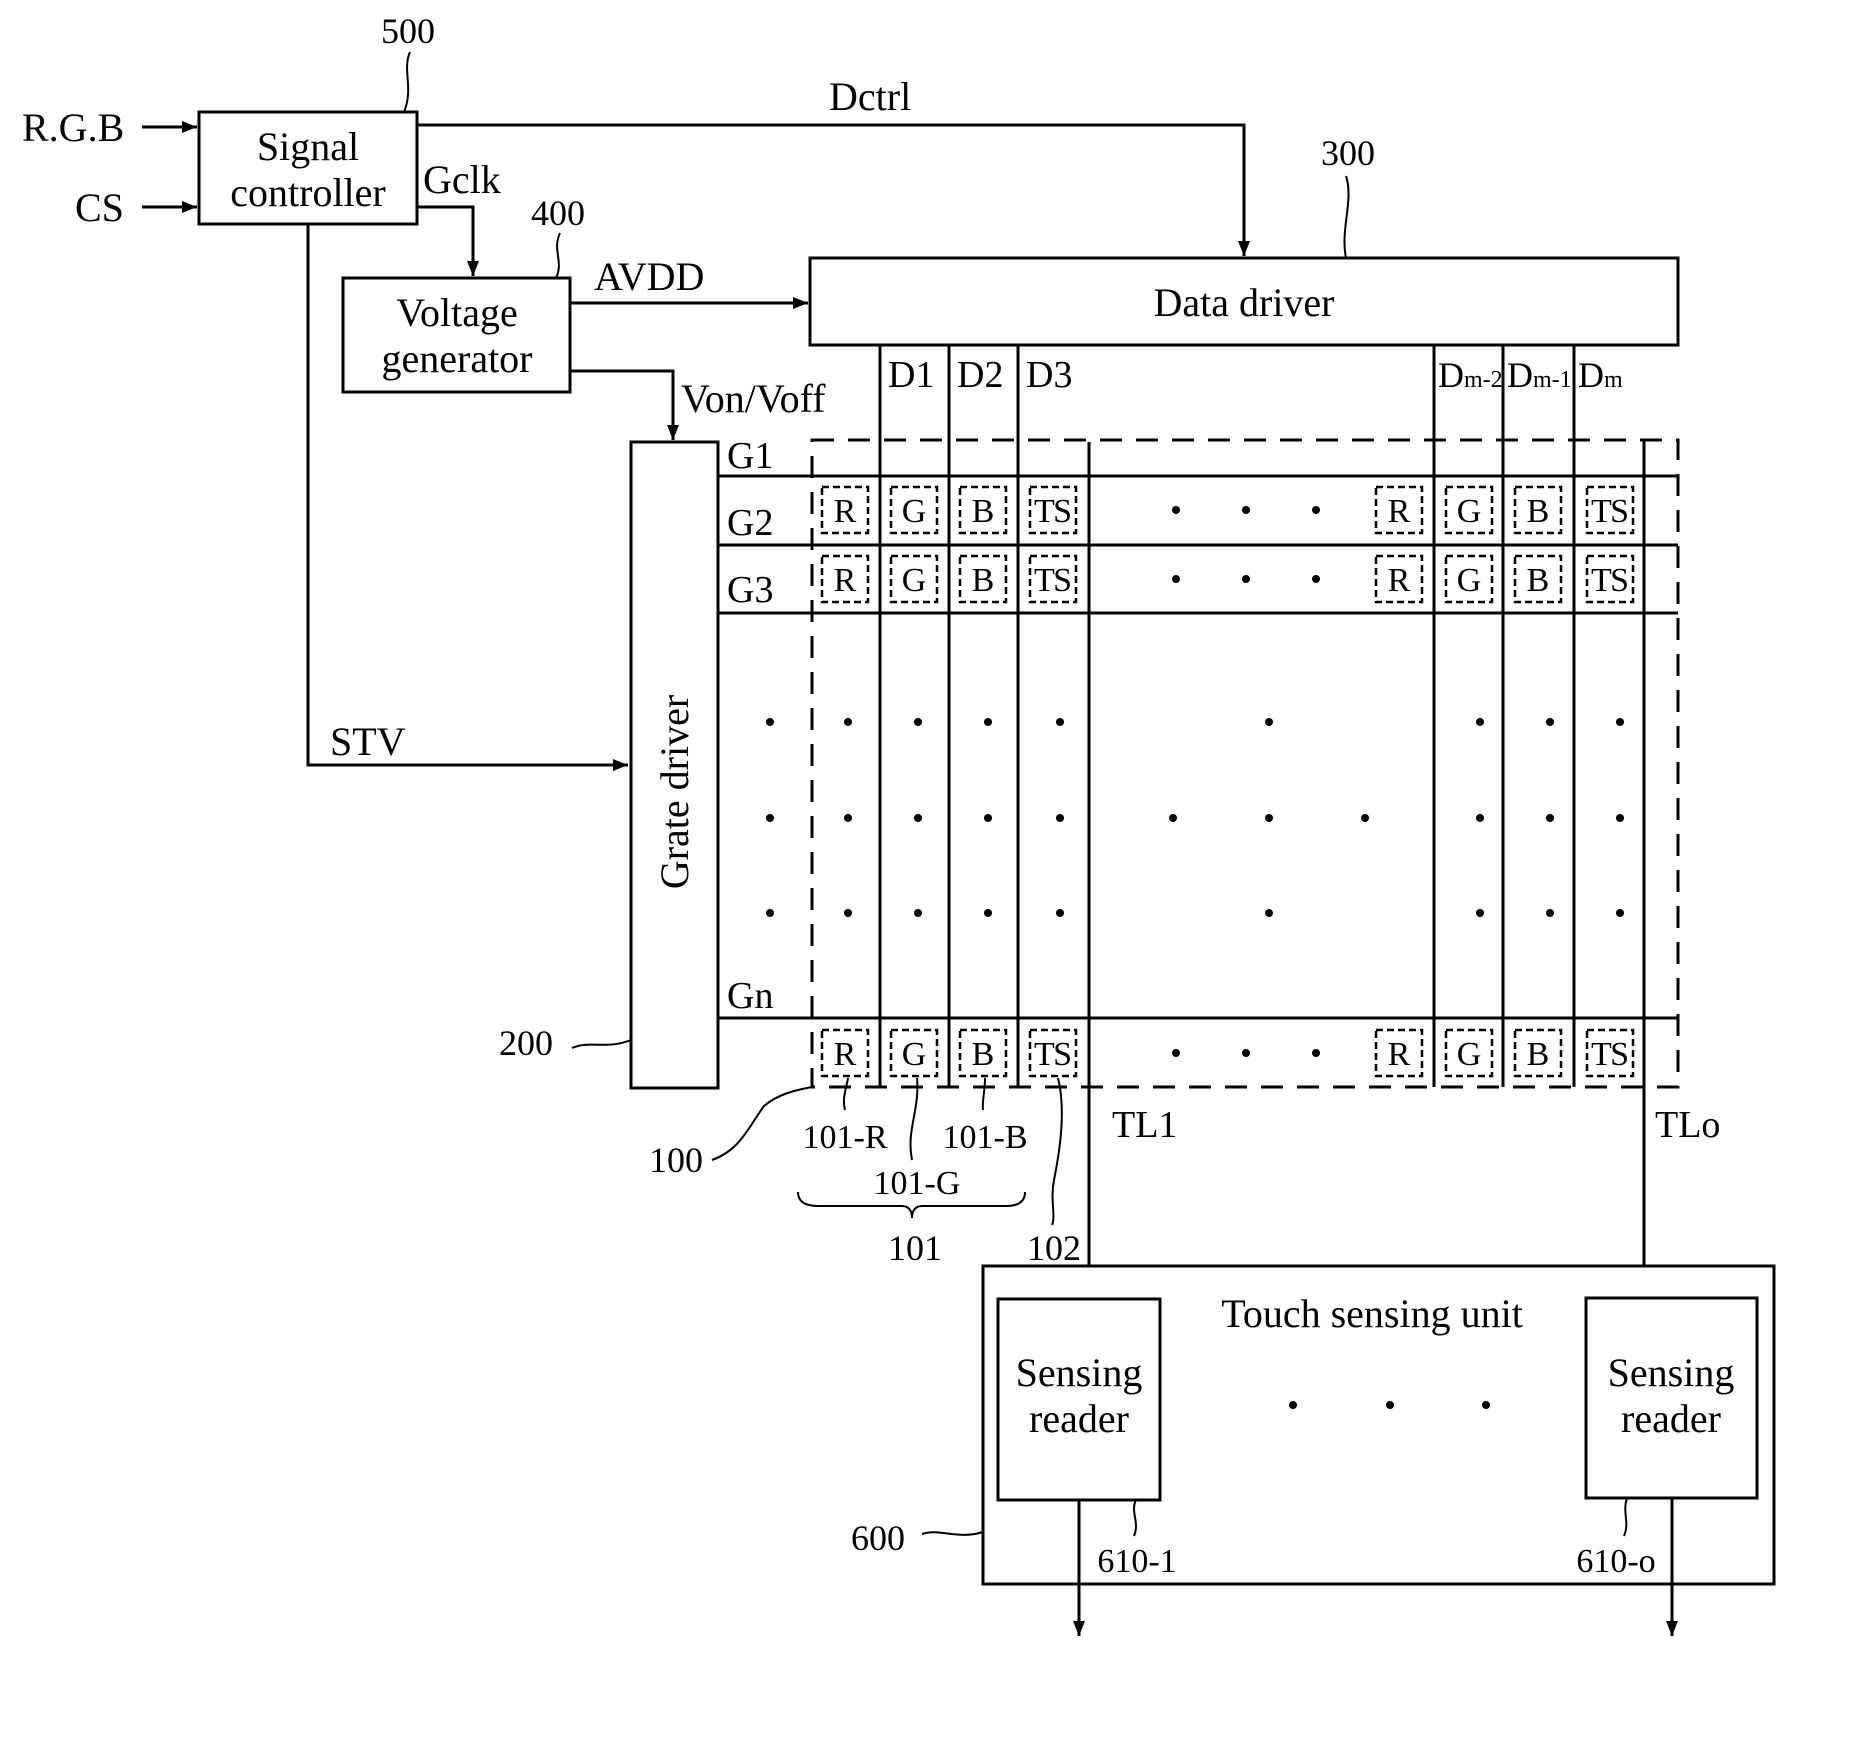 The width and height of the screenshot is (1858, 1738). I want to click on leader-line-101-g, so click(914, 1119).